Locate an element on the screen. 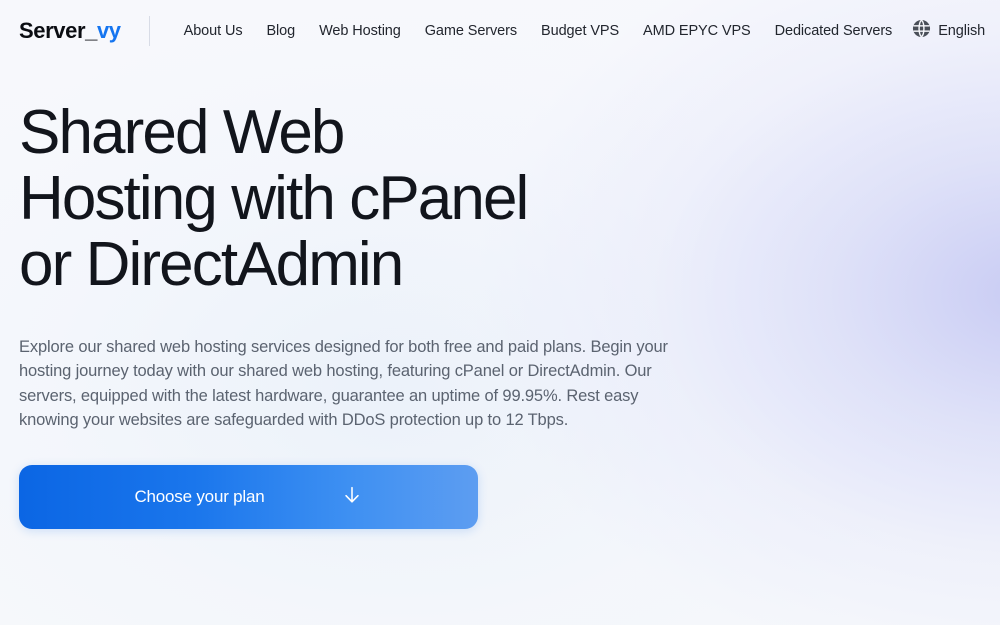 The image size is (1000, 625). globe-icon is located at coordinates (921, 31).